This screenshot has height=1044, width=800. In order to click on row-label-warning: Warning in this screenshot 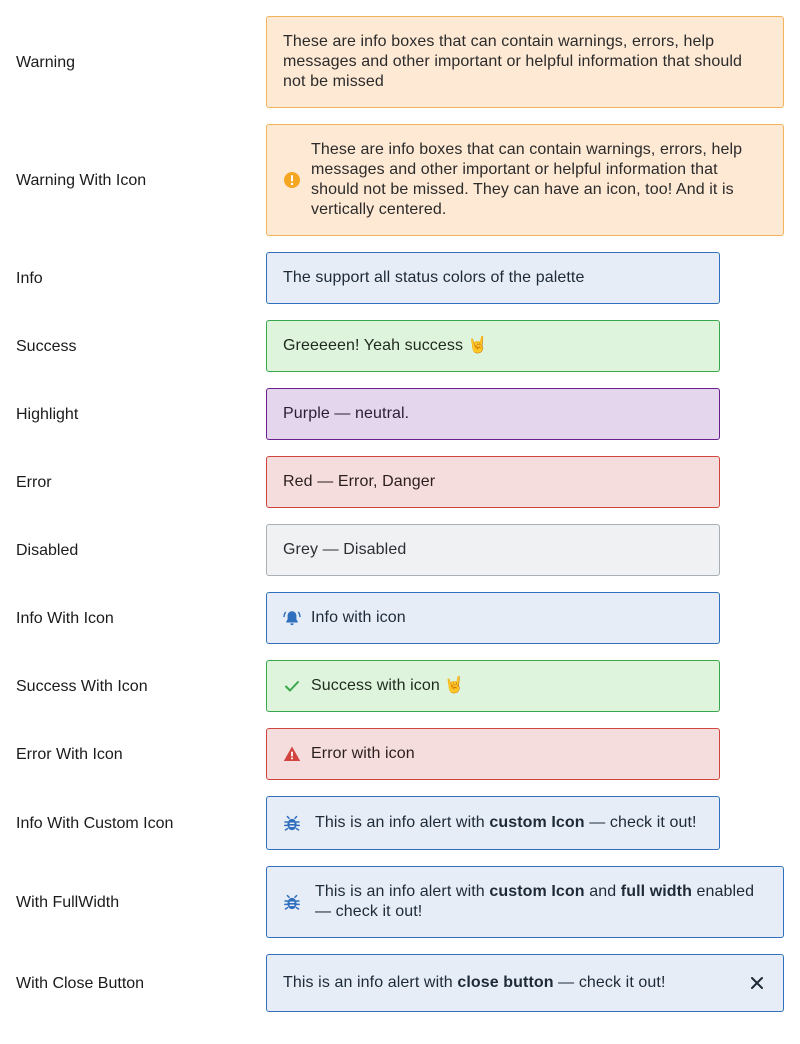, I will do `click(45, 62)`.